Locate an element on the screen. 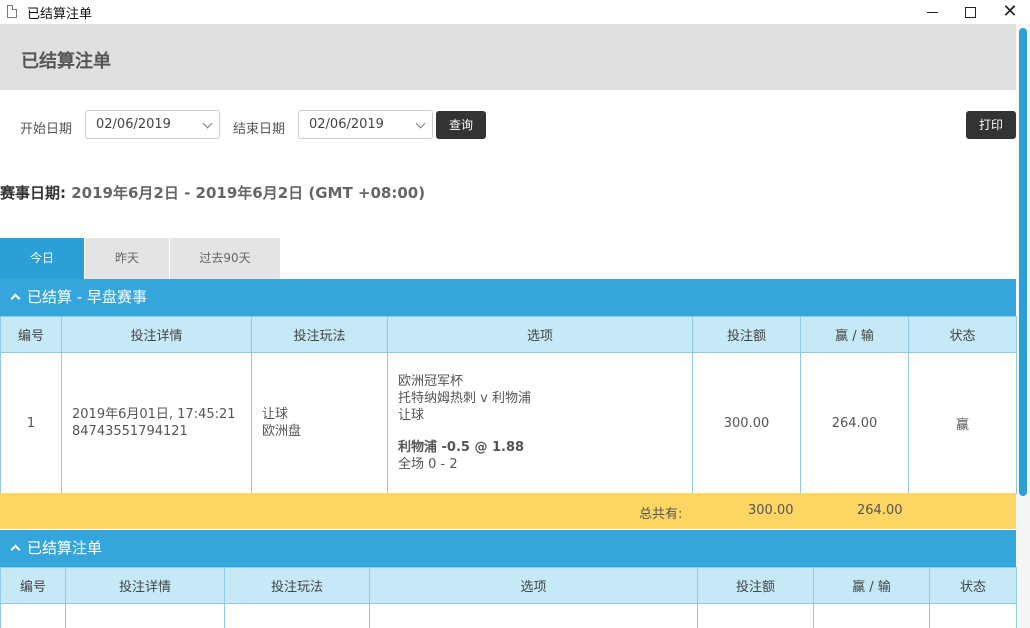 Image resolution: width=1030 pixels, height=628 pixels. total-stake: 300.00 is located at coordinates (771, 510).